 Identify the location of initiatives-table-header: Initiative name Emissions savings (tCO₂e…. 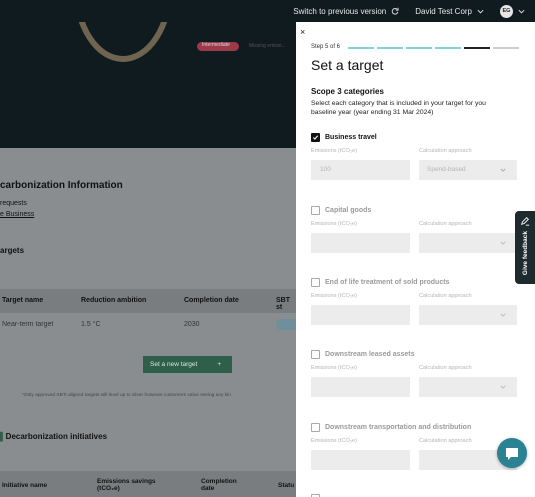
(148, 484).